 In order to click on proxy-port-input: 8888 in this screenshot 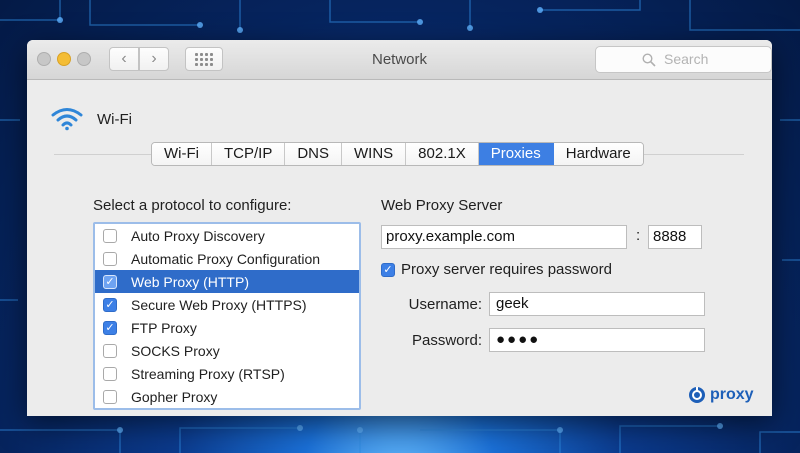, I will do `click(675, 237)`.